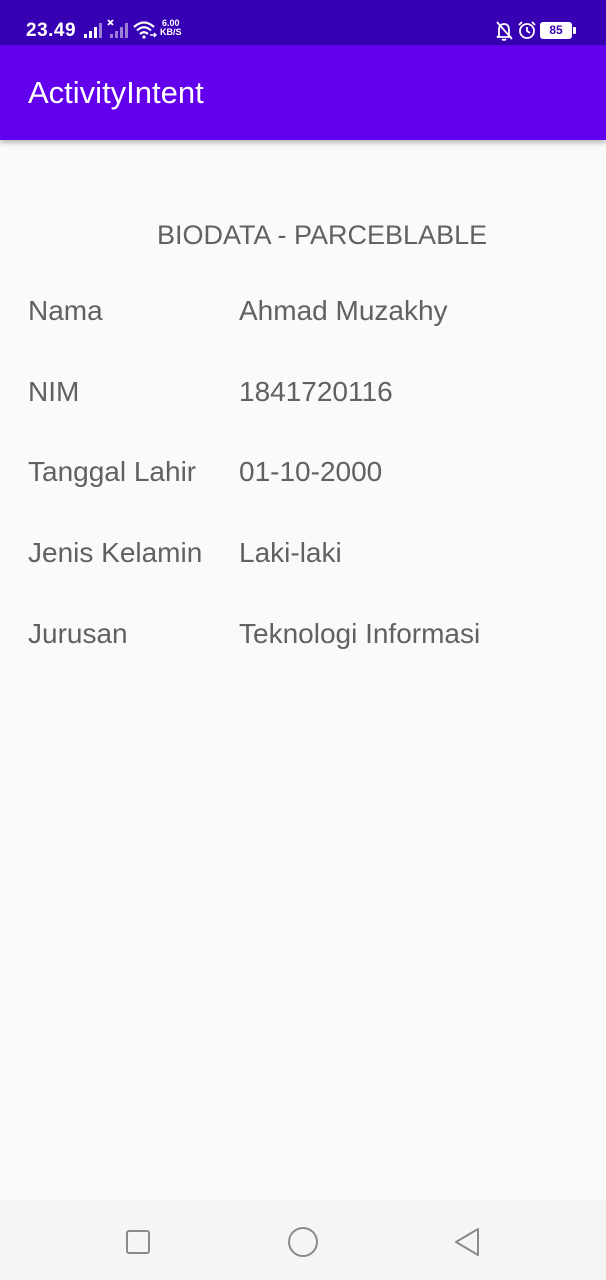  I want to click on square-icon, so click(138, 1242).